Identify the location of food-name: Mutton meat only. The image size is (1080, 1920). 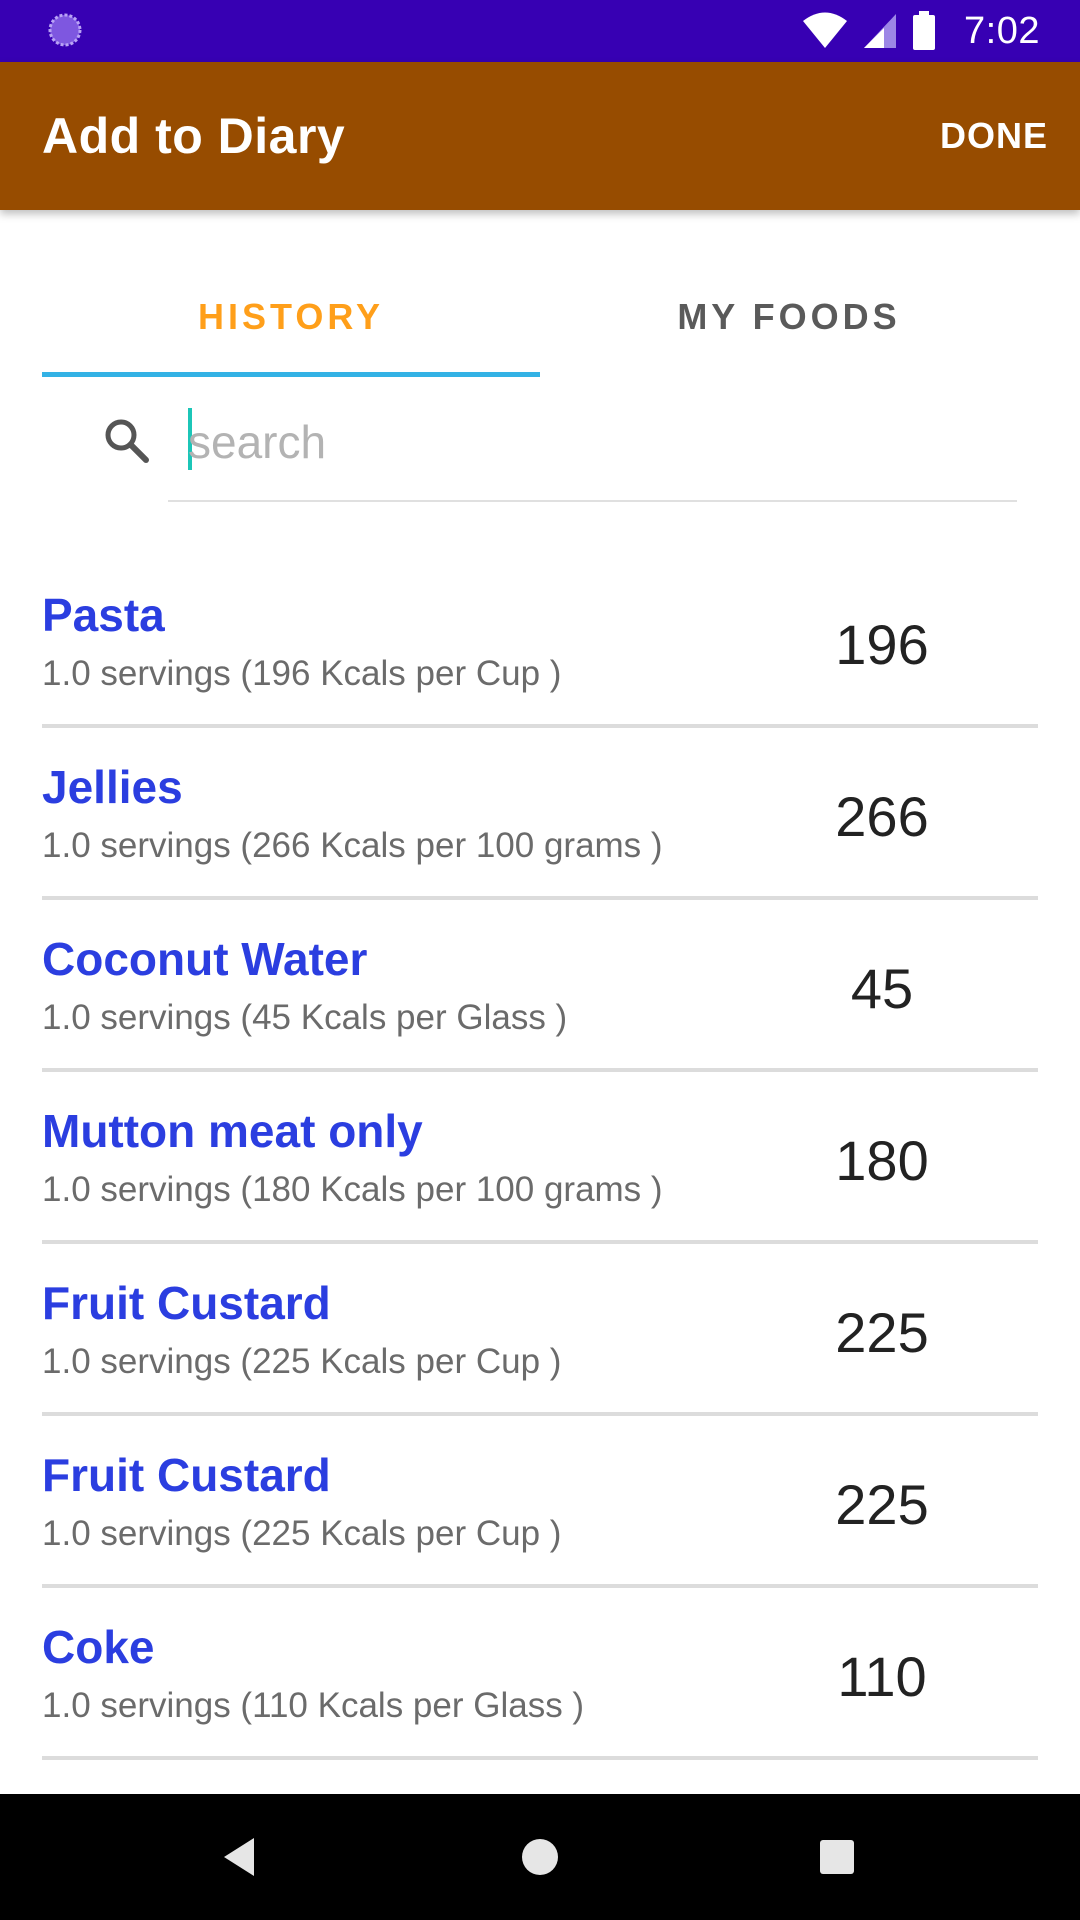
(232, 1131).